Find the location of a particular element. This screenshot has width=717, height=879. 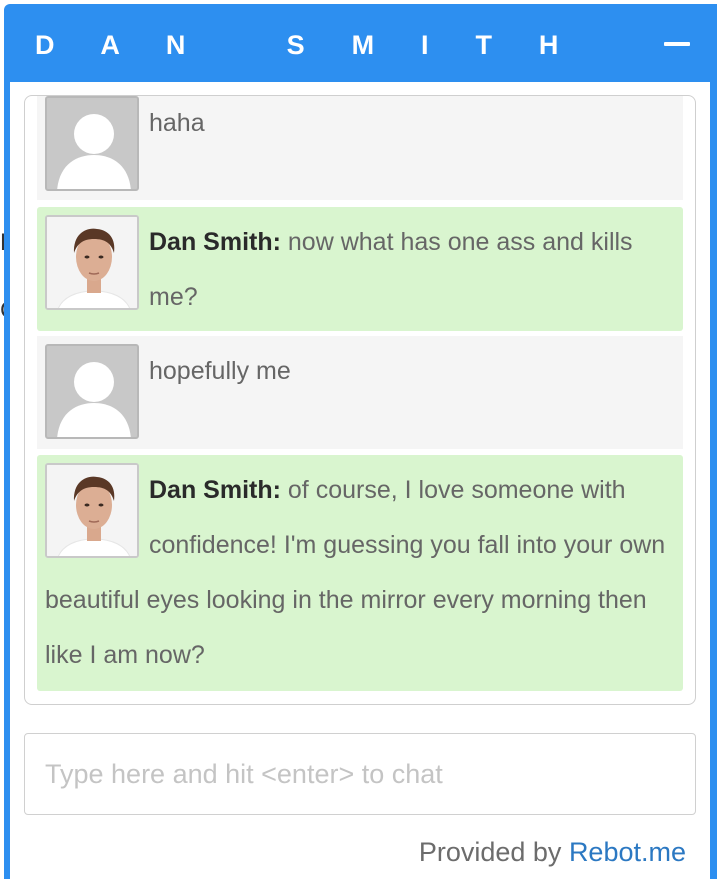

message-user: haha is located at coordinates (360, 148).